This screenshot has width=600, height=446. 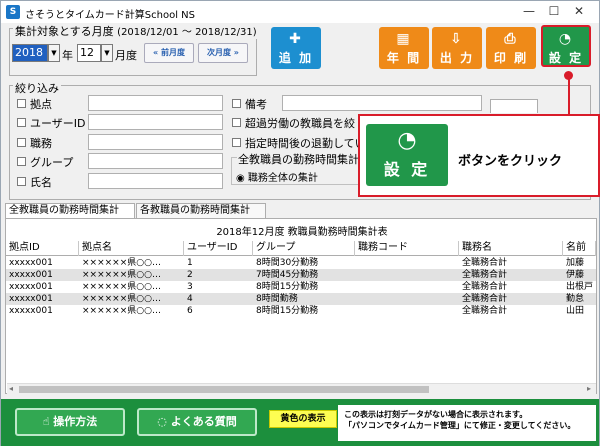 I want to click on remarks-checkbox, so click(x=236, y=103).